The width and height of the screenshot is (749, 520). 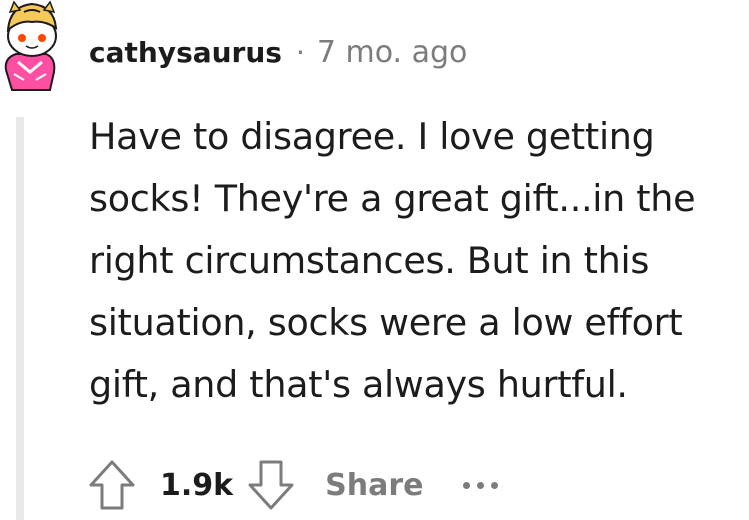 I want to click on comment-header: cathysaurus · 7 mo. ago, so click(x=278, y=52).